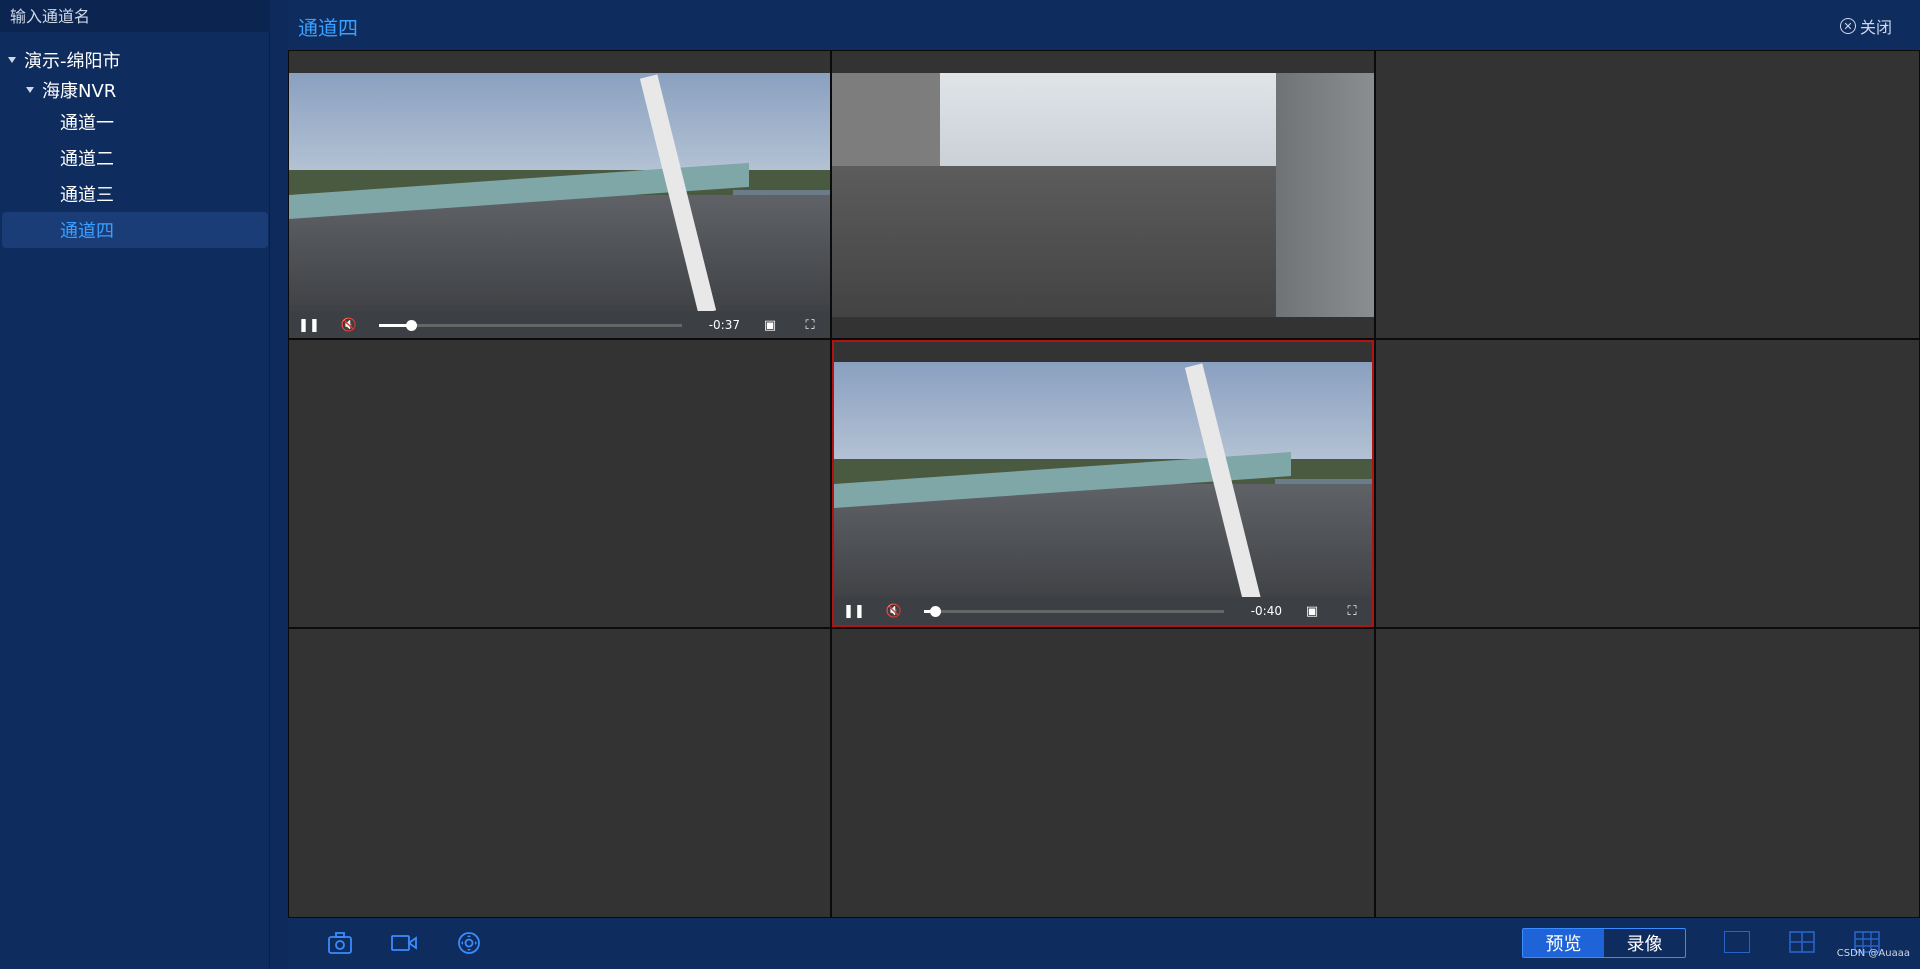  I want to click on layout-quad-icon, so click(1802, 942).